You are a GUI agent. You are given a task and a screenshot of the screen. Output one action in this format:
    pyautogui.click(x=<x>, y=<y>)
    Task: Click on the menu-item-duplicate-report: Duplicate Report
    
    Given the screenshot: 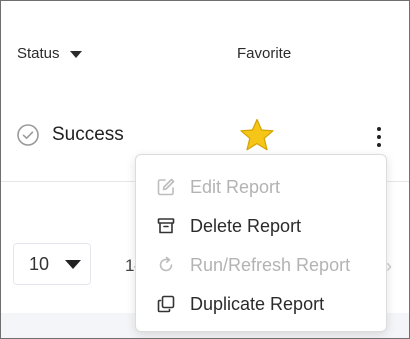 What is the action you would take?
    pyautogui.click(x=240, y=304)
    